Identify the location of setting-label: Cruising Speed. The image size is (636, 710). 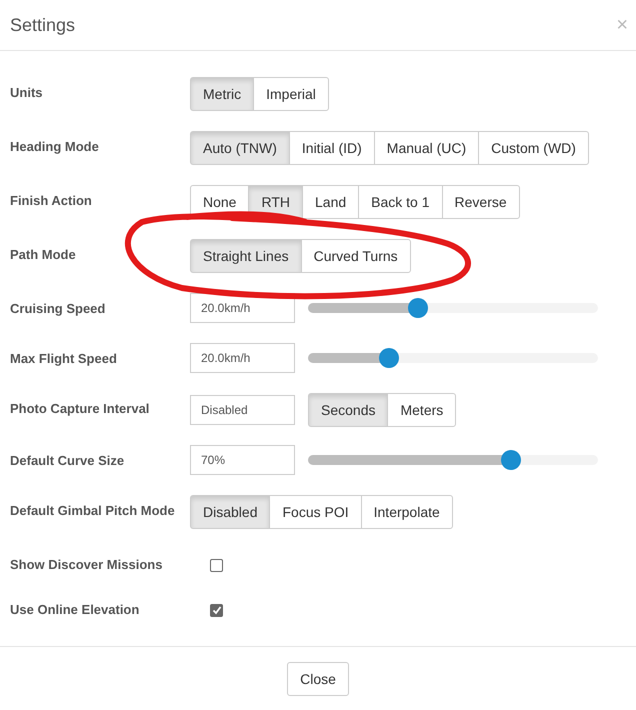
(58, 309).